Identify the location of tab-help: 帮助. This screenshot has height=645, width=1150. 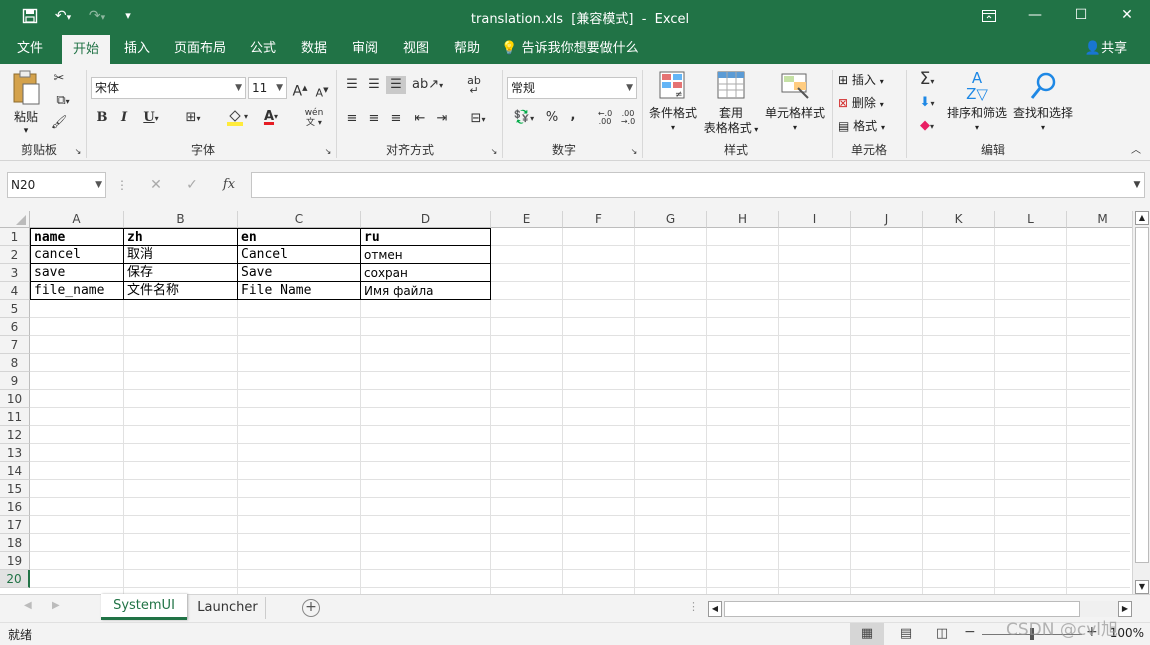
(467, 48).